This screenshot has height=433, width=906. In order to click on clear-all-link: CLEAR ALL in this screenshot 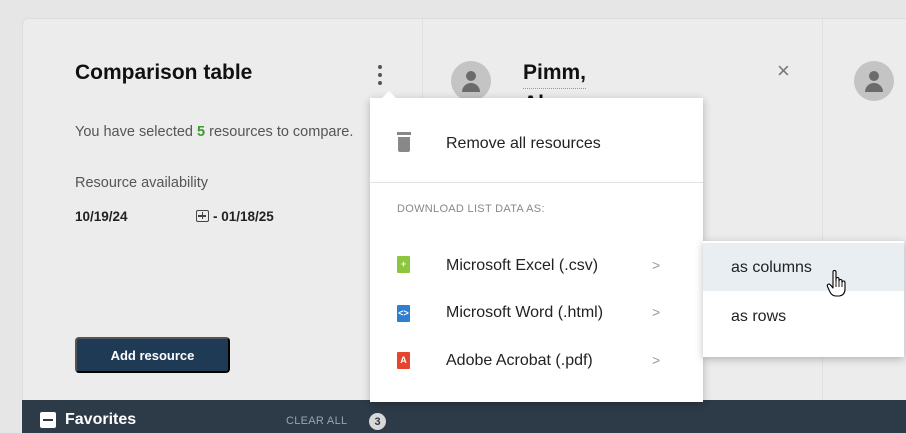, I will do `click(316, 421)`.